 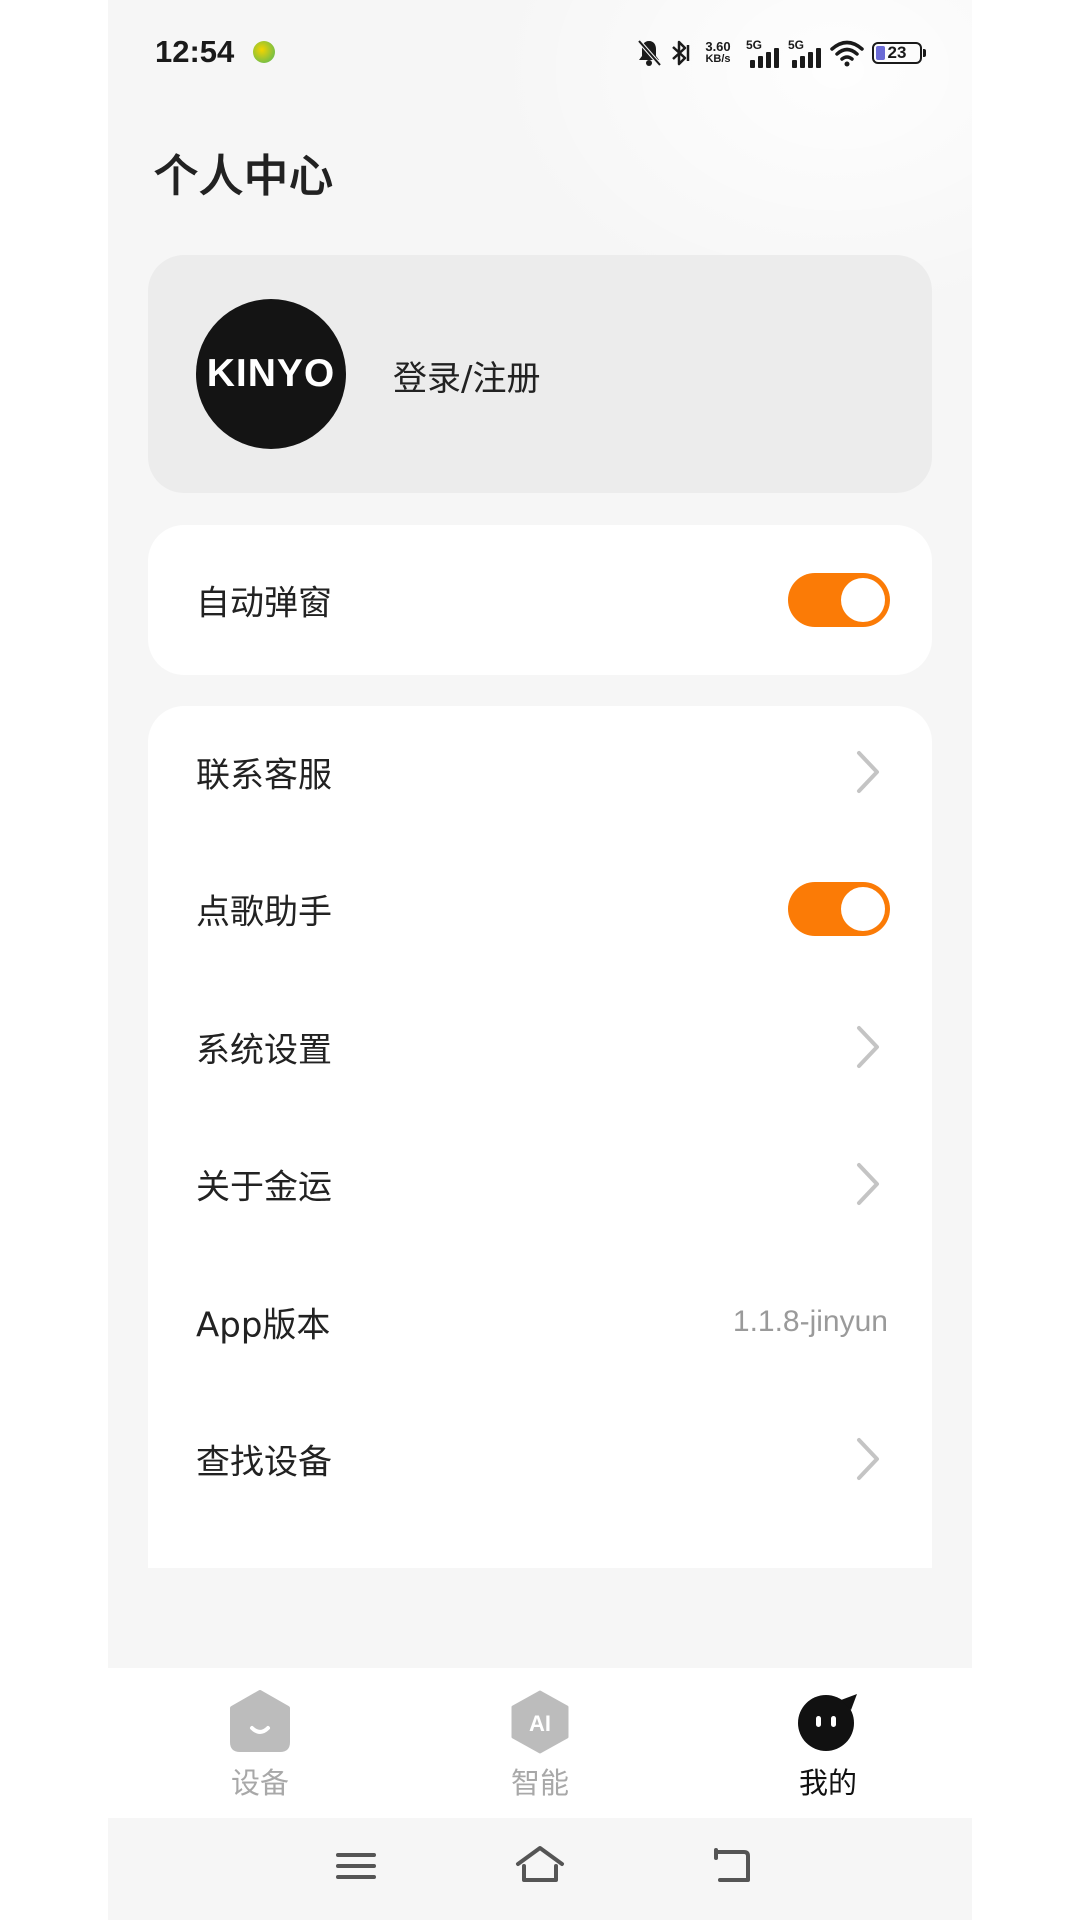 I want to click on network-speed: 3.60 KB/s, so click(x=718, y=53).